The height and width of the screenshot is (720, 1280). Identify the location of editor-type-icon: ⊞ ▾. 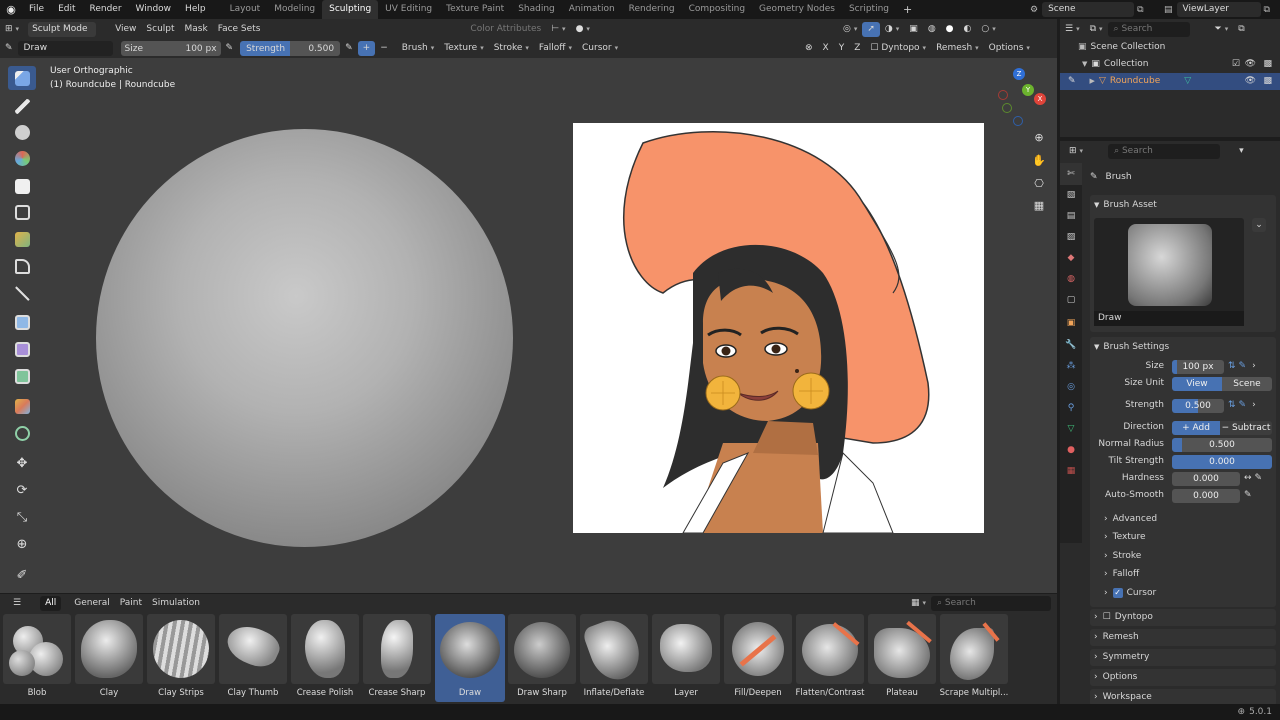
(12, 29).